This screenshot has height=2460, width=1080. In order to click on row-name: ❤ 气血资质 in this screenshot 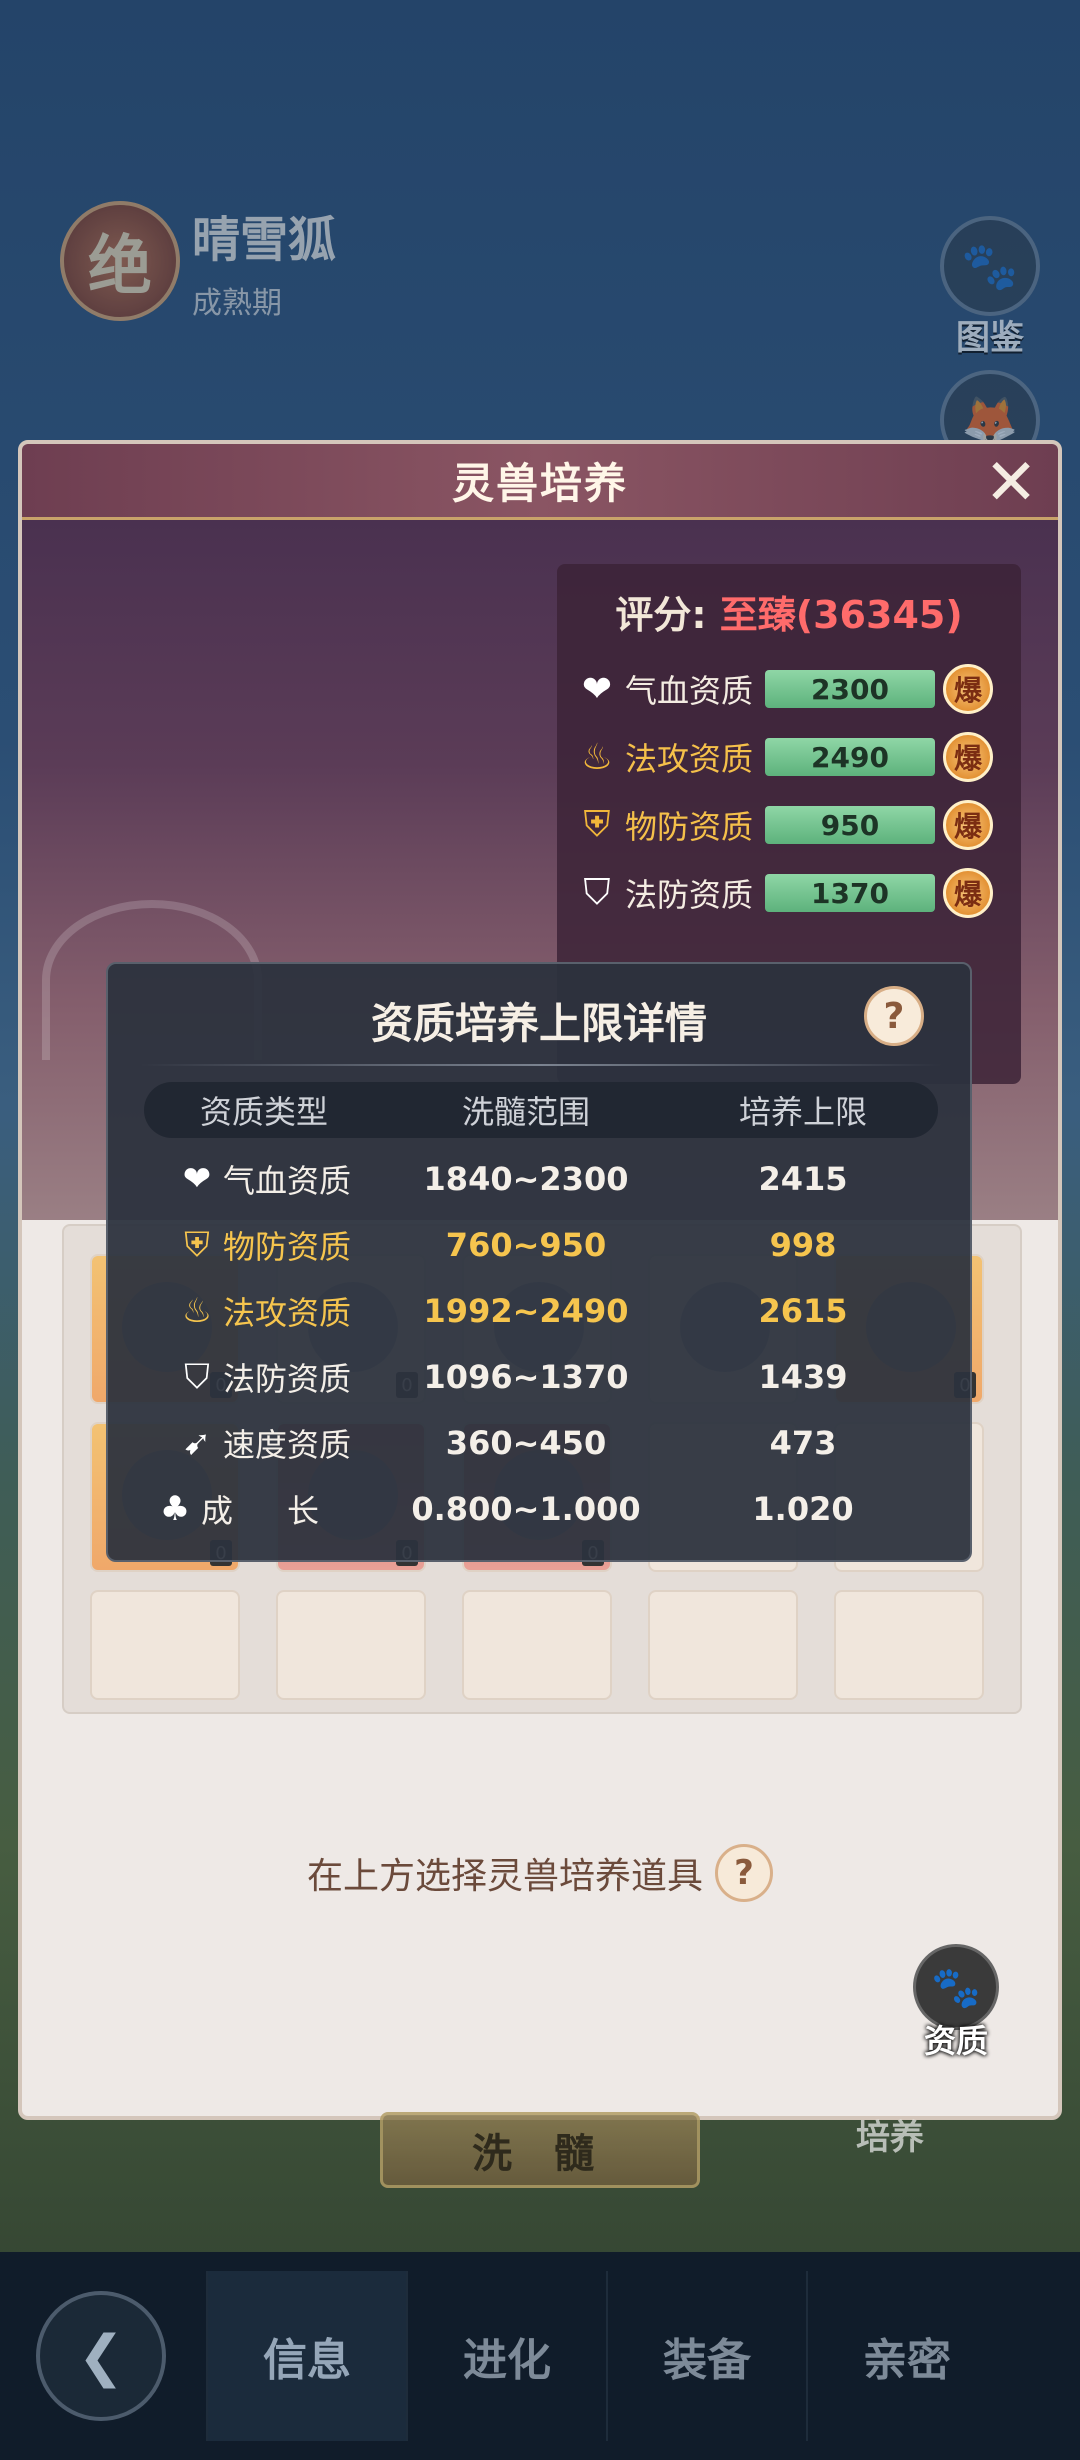, I will do `click(264, 1179)`.